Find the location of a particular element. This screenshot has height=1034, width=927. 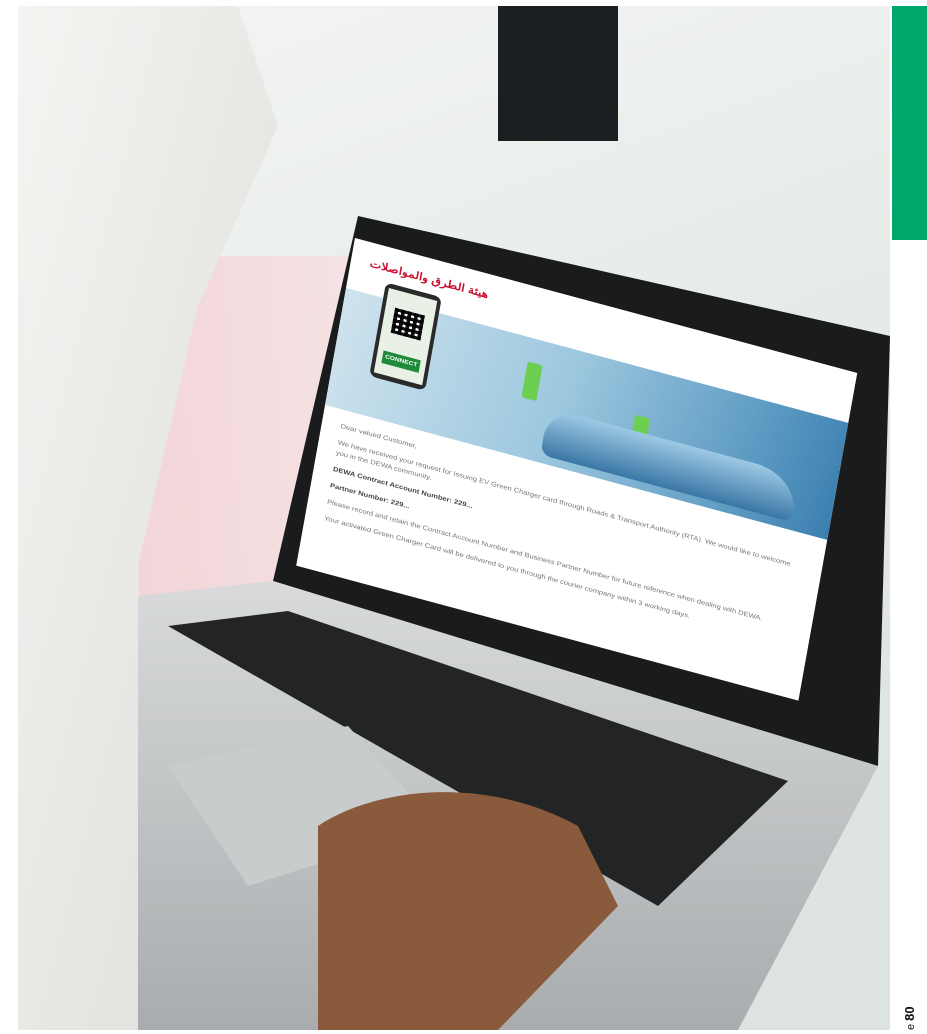

phone-illustration: CONNECT is located at coordinates (405, 336).